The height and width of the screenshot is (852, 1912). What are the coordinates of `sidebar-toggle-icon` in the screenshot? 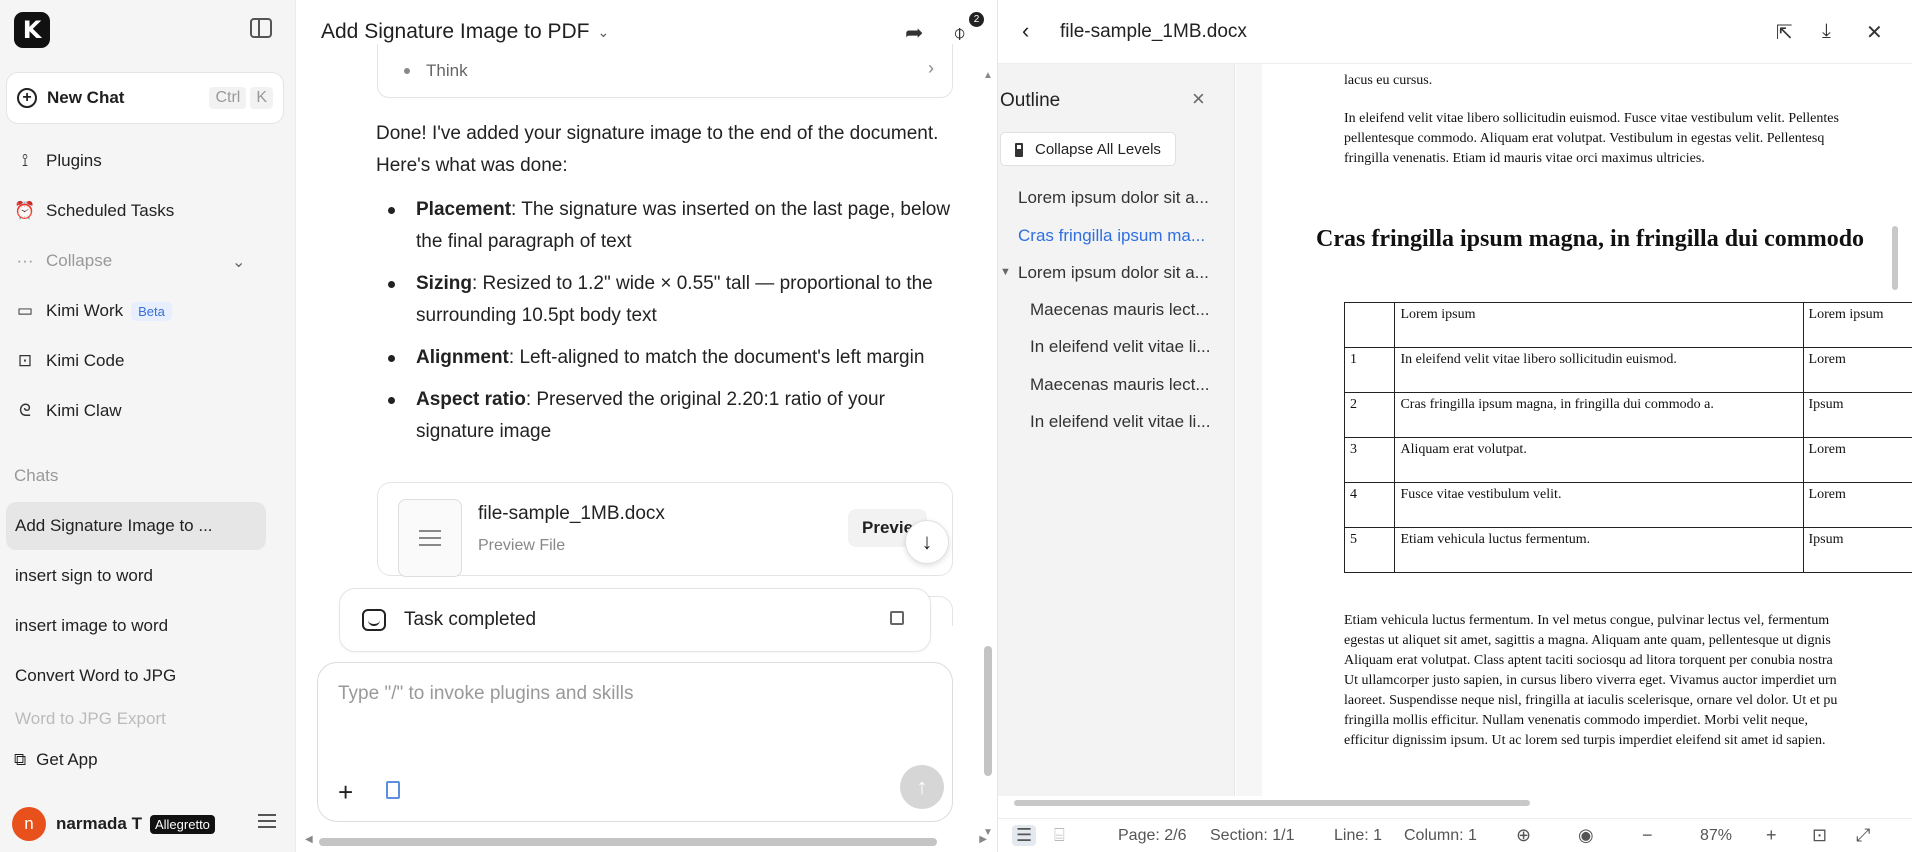 It's located at (261, 28).